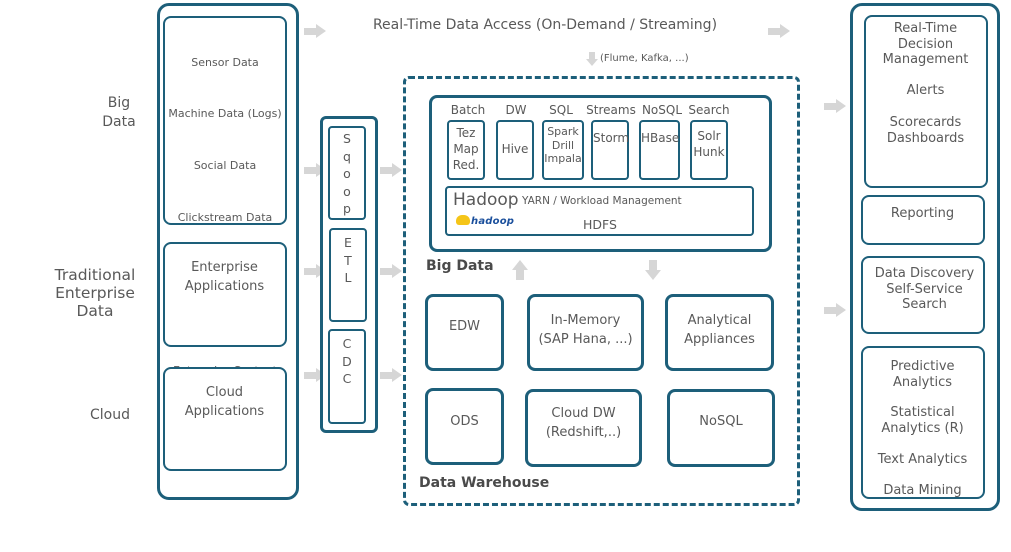 This screenshot has height=552, width=1011. What do you see at coordinates (659, 150) in the screenshot?
I see `engine-box-nosql: HBase` at bounding box center [659, 150].